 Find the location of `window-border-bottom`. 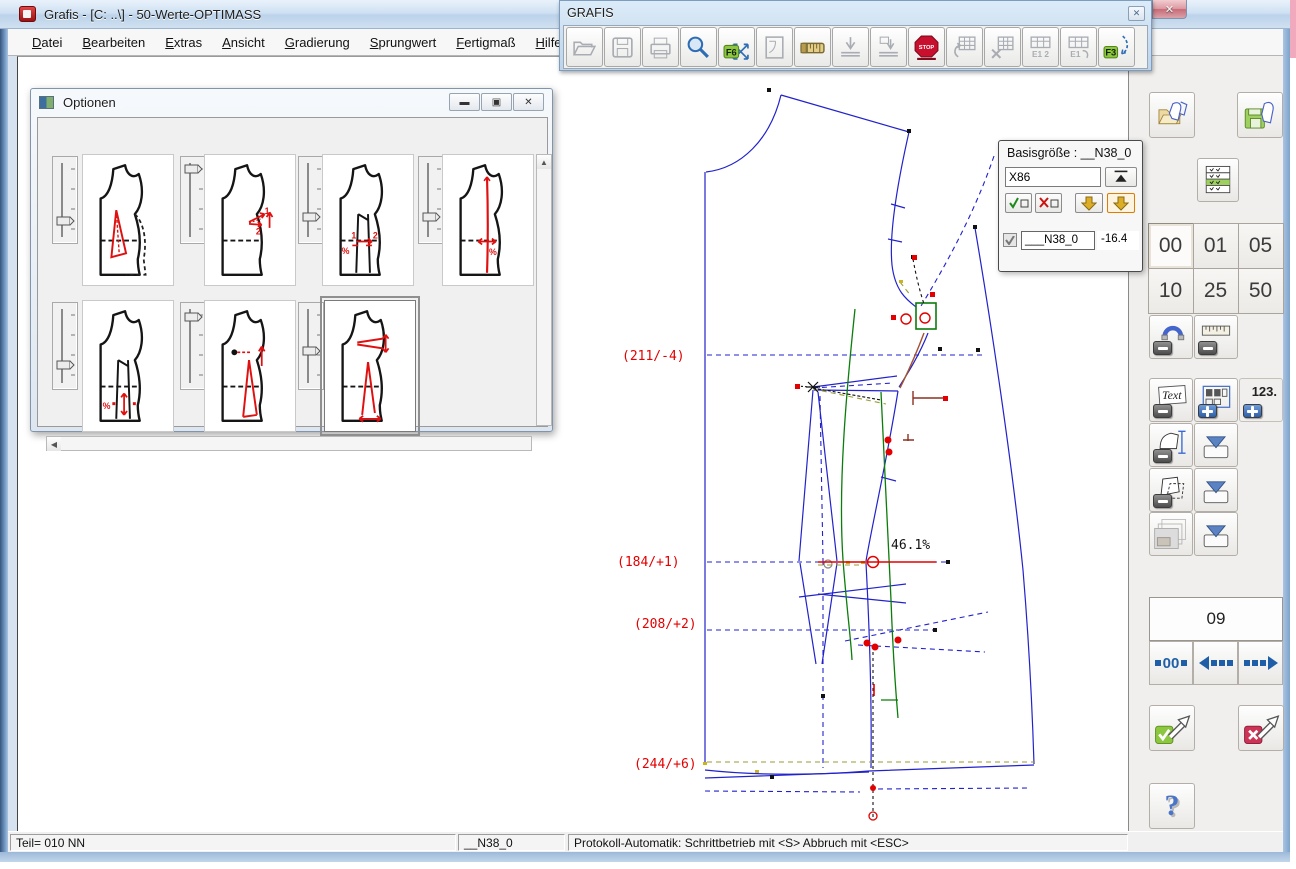

window-border-bottom is located at coordinates (645, 857).